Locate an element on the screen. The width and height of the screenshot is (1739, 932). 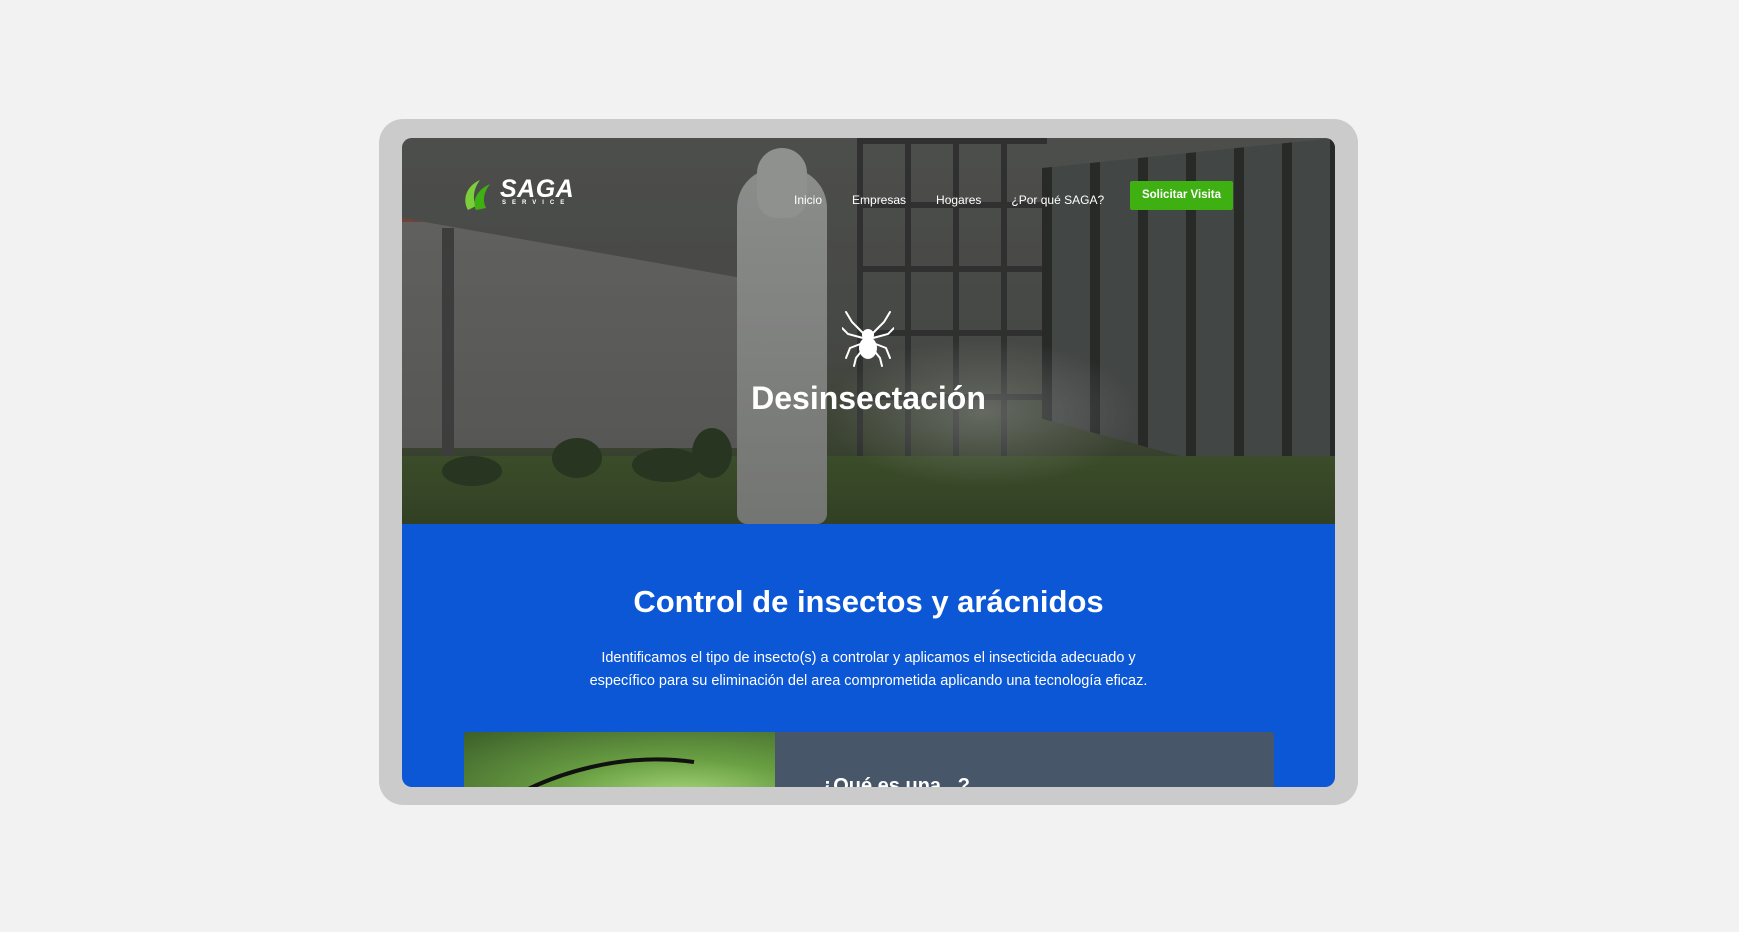
info-card: ¿Qué es una...? is located at coordinates (869, 759).